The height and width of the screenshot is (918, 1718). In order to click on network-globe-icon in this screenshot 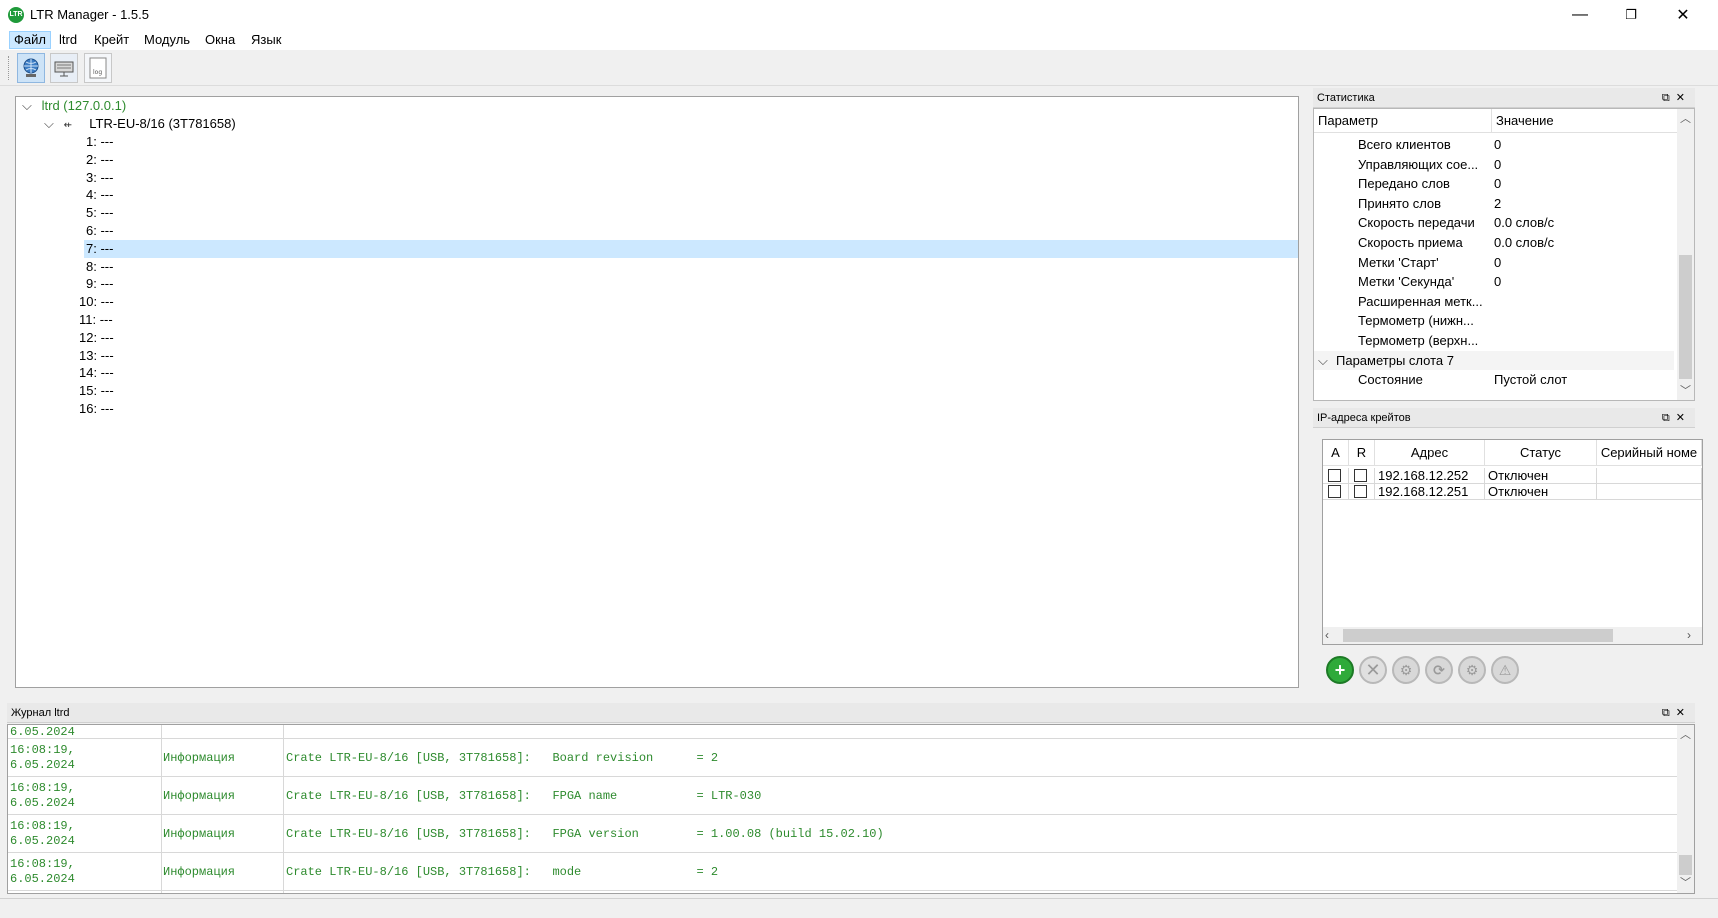, I will do `click(31, 67)`.